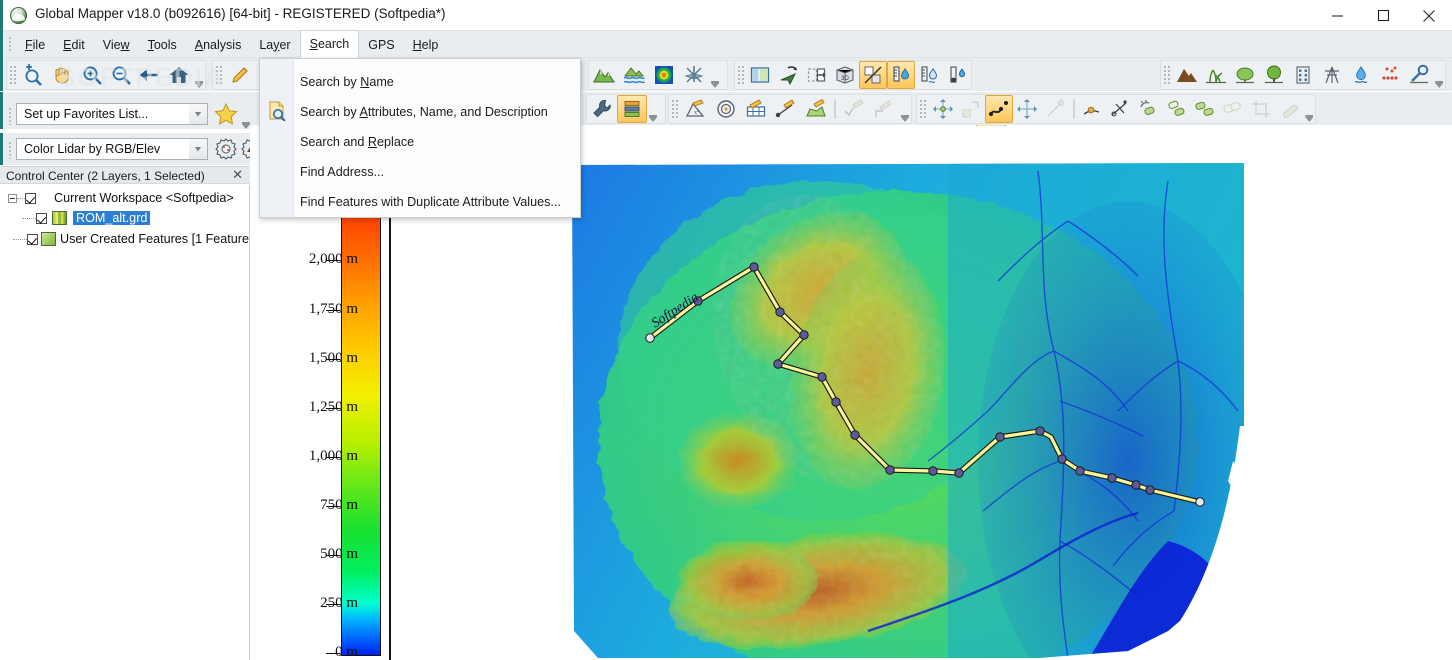 The image size is (1452, 660). I want to click on terrain-layer-icon, so click(604, 75).